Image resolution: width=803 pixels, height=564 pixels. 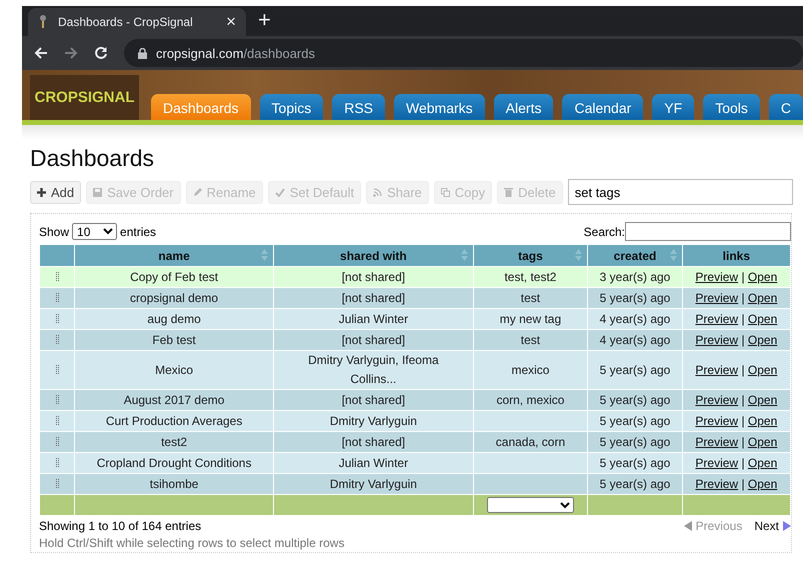 I want to click on table-row: cropsignal demo [not shared] test 5 year(s) ago Preview | Open, so click(x=415, y=298).